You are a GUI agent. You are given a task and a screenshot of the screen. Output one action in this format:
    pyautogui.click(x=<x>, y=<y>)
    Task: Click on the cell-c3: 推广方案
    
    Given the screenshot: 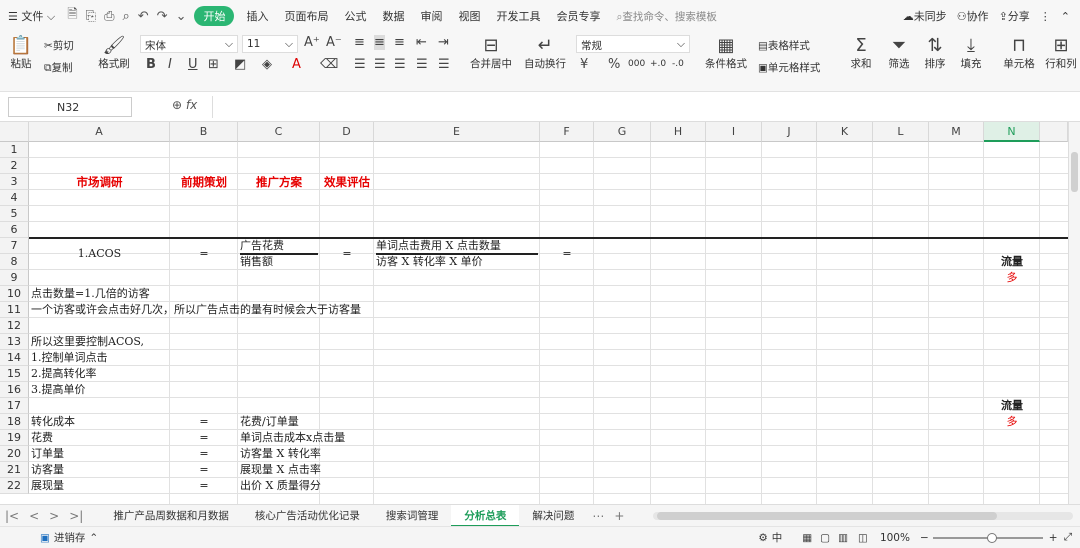 What is the action you would take?
    pyautogui.click(x=279, y=182)
    